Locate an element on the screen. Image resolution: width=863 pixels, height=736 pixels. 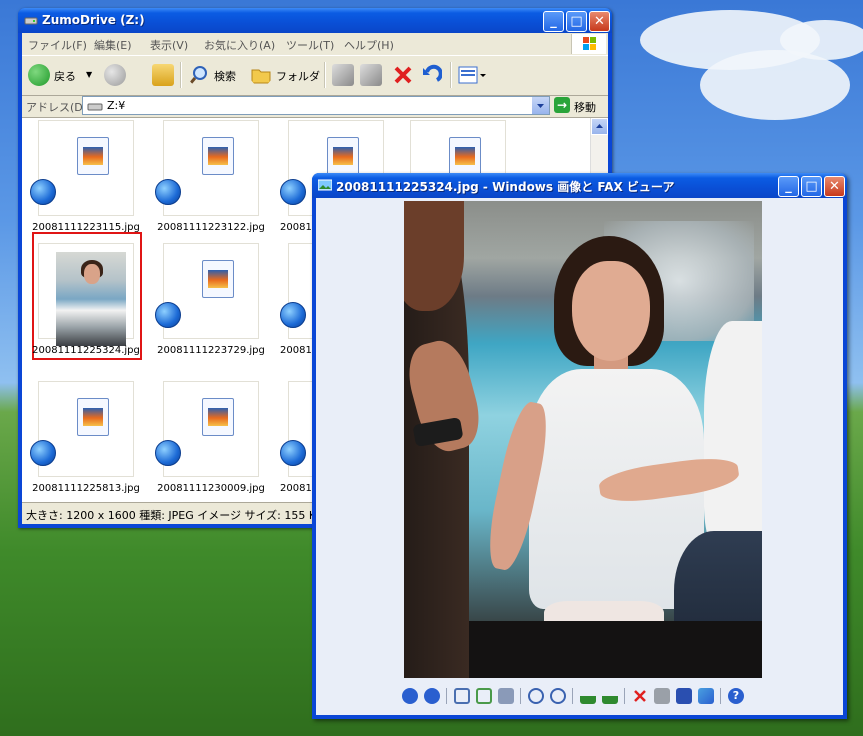
viewer-toolbar: ? is located at coordinates (586, 697).